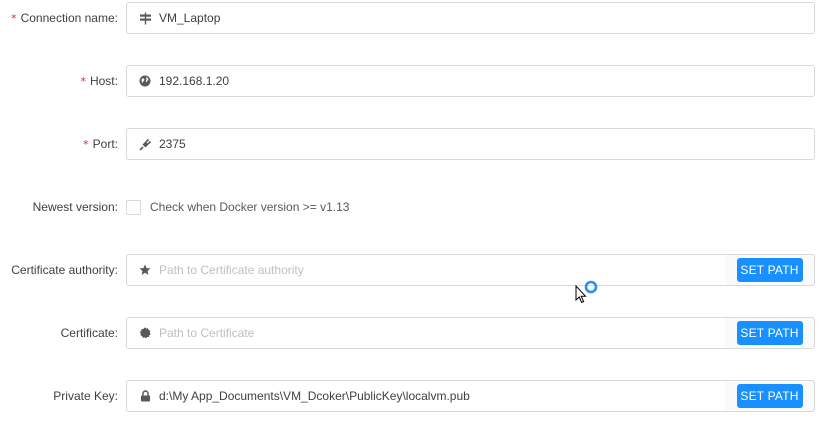  I want to click on connection-name-input: VM_Laptop, so click(470, 18).